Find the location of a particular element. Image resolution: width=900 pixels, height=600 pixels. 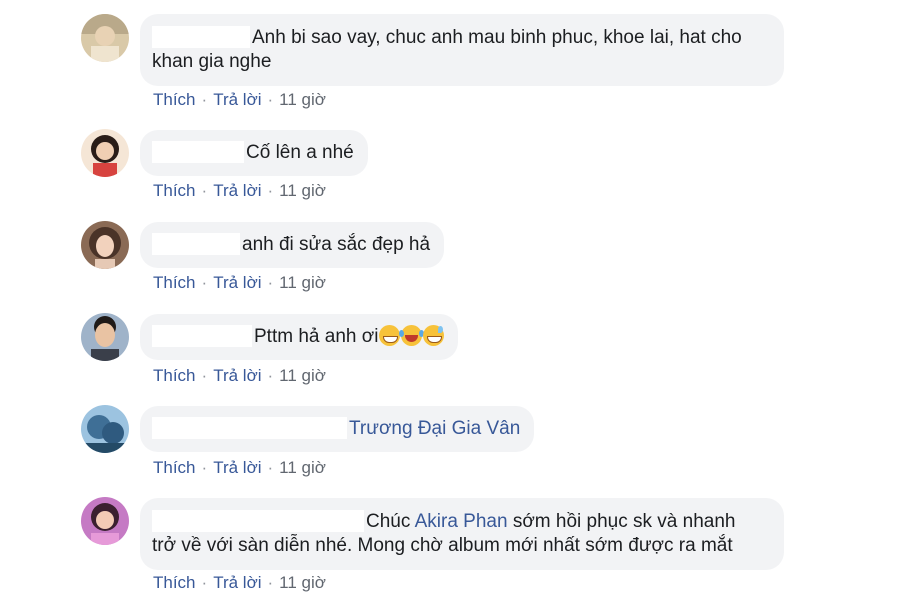

comment-text: Pttm hả anh ơi is located at coordinates (316, 336).